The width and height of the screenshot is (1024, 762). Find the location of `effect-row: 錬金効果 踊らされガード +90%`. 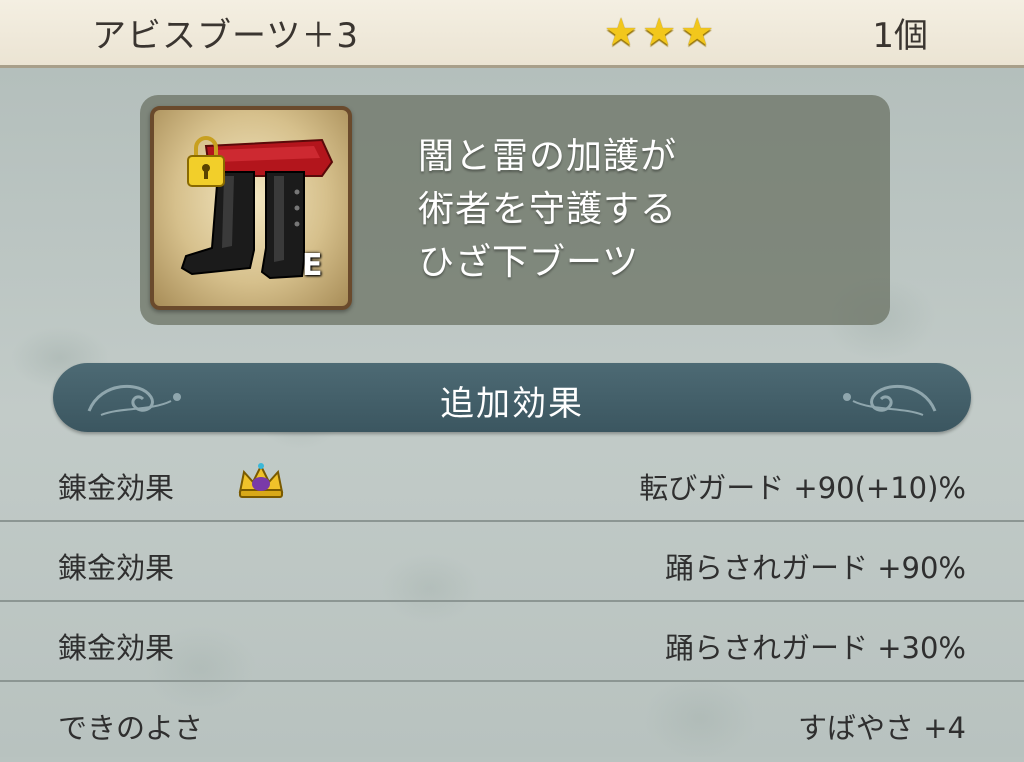

effect-row: 錬金効果 踊らされガード +90% is located at coordinates (512, 562).